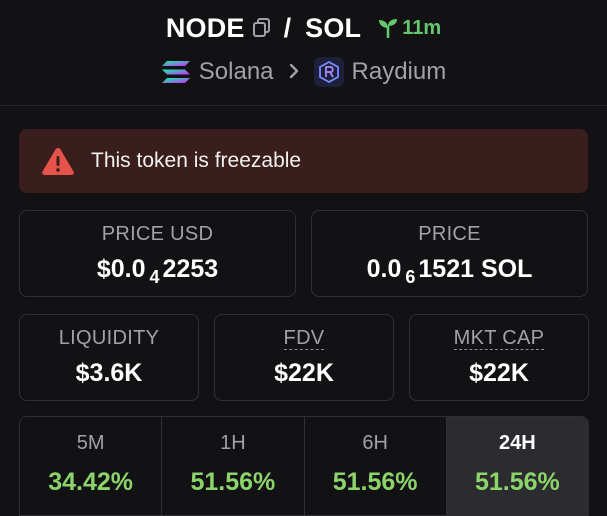  I want to click on base-symbol: NODE, so click(205, 27).